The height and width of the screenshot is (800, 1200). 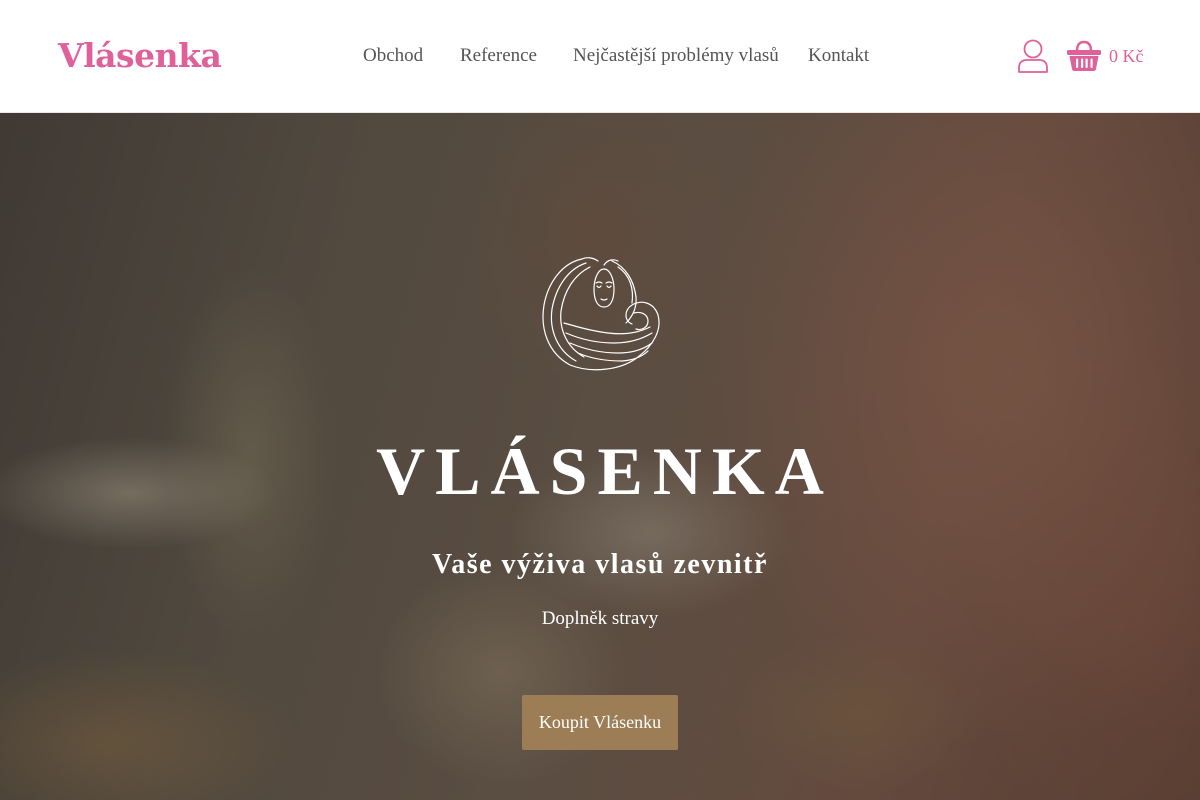 I want to click on cart-total: 0 Kč, so click(x=1126, y=56).